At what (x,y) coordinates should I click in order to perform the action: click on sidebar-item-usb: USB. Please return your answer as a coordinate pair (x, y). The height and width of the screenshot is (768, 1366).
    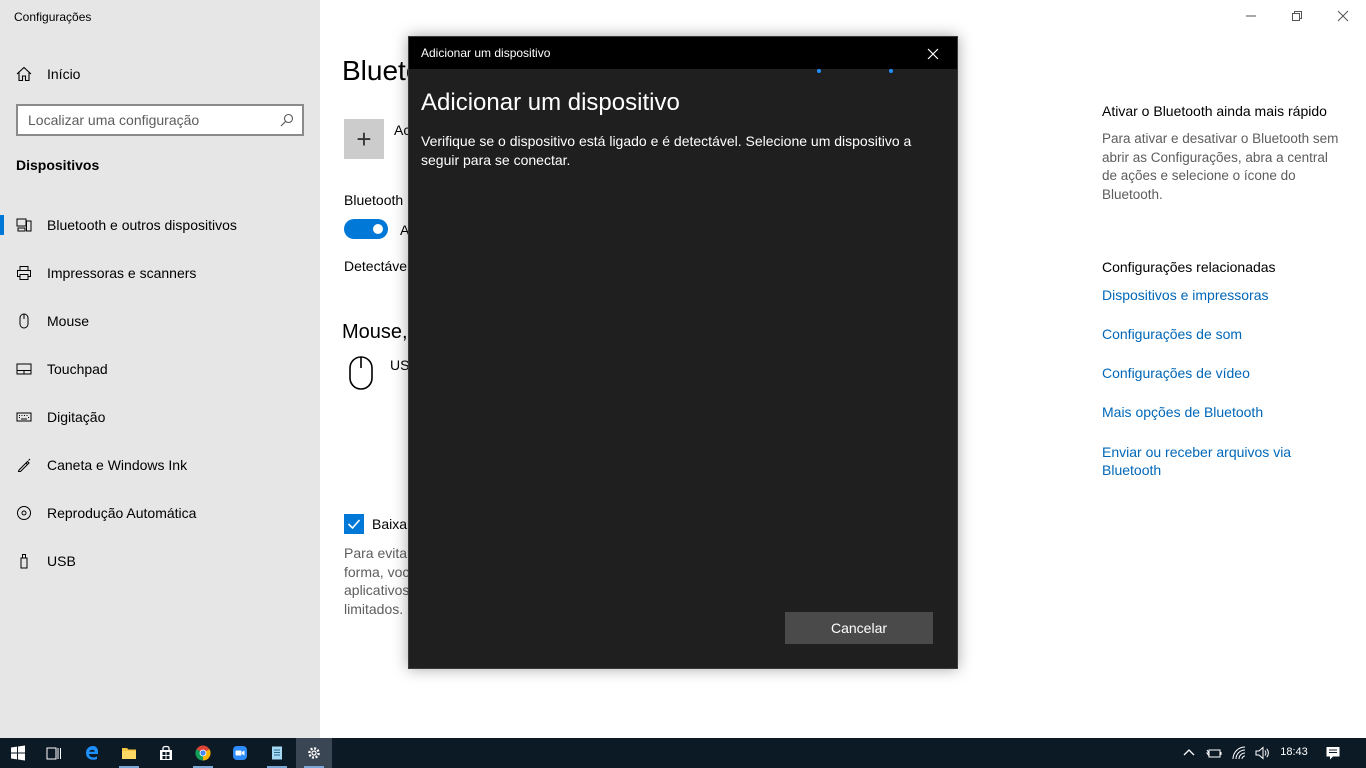
    Looking at the image, I should click on (160, 561).